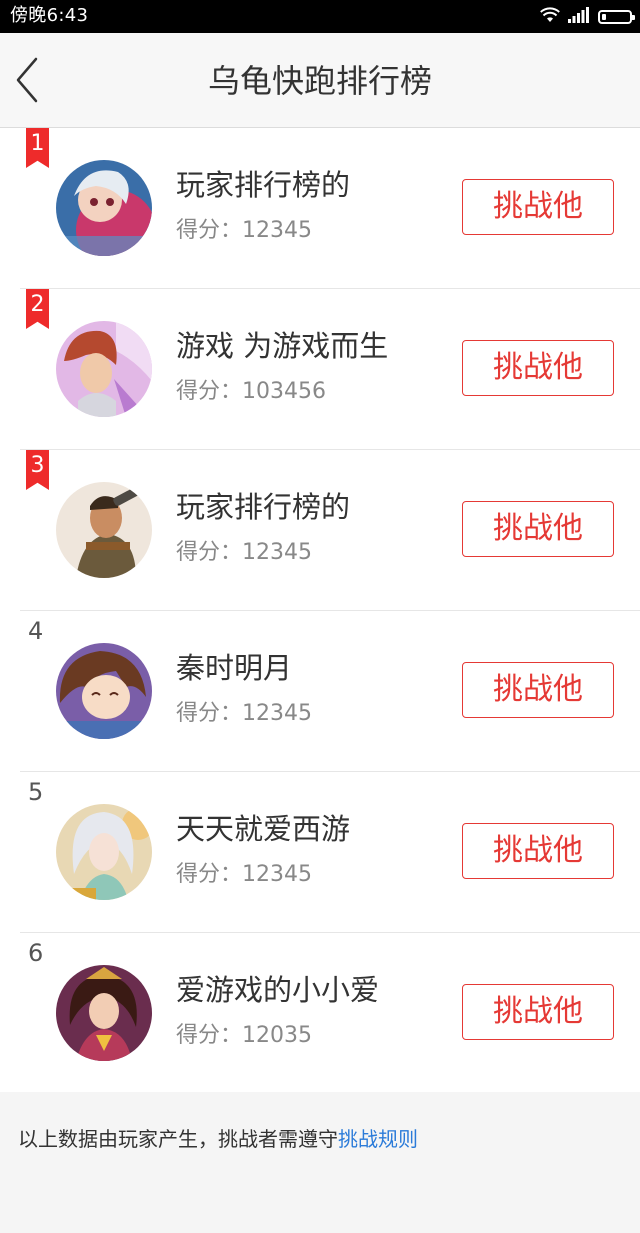  I want to click on rank-number: 2, so click(37, 304).